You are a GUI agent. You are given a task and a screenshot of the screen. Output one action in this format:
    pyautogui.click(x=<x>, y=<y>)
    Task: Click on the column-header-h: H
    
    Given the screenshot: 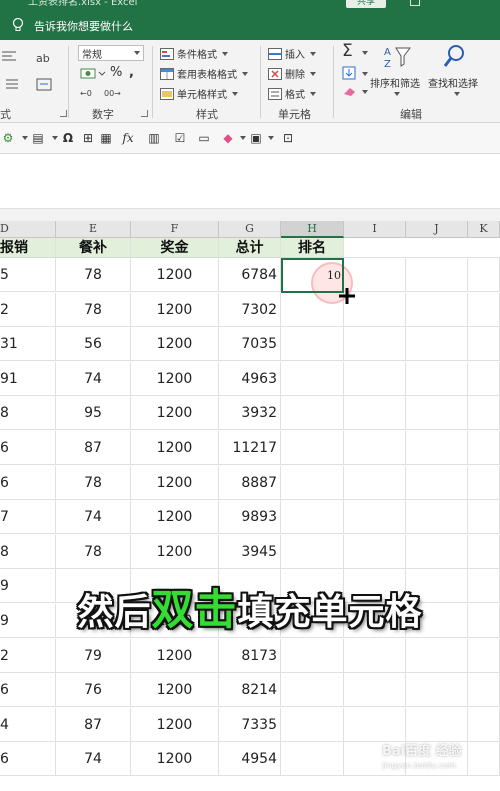 What is the action you would take?
    pyautogui.click(x=312, y=229)
    